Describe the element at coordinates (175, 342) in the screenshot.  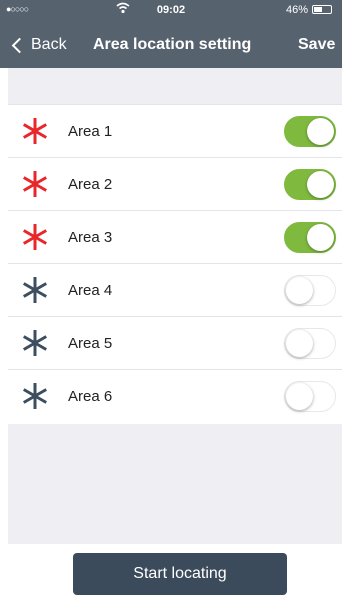
I see `area-row: Area 5` at that location.